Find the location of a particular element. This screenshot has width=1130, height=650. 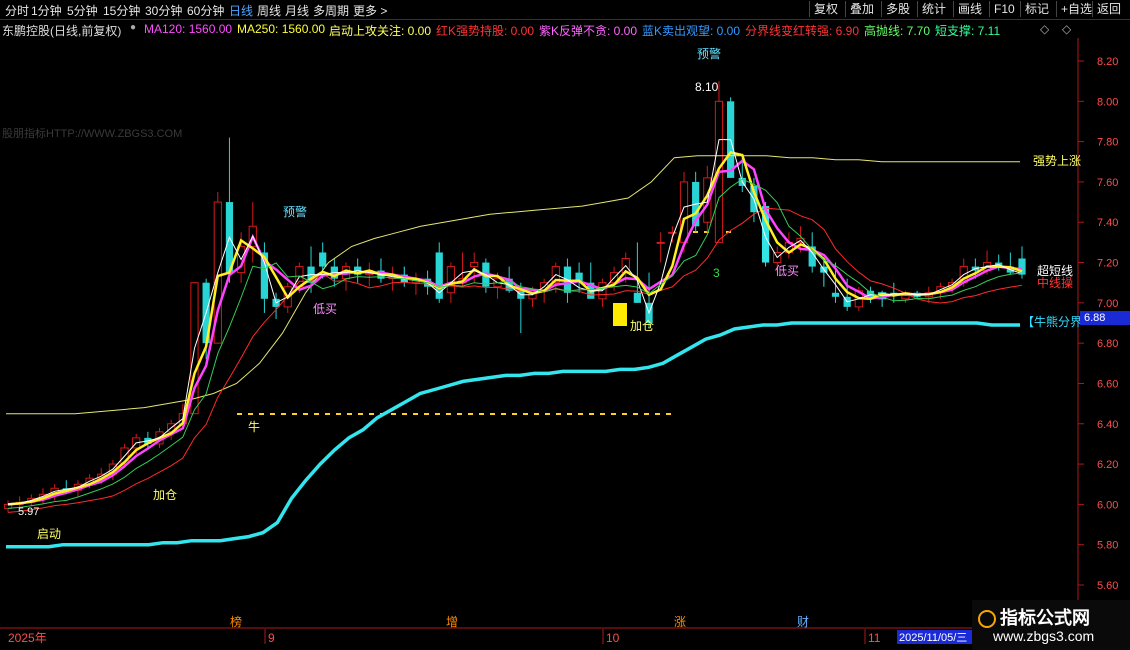

dimai-label-2: 低买 is located at coordinates (787, 271).